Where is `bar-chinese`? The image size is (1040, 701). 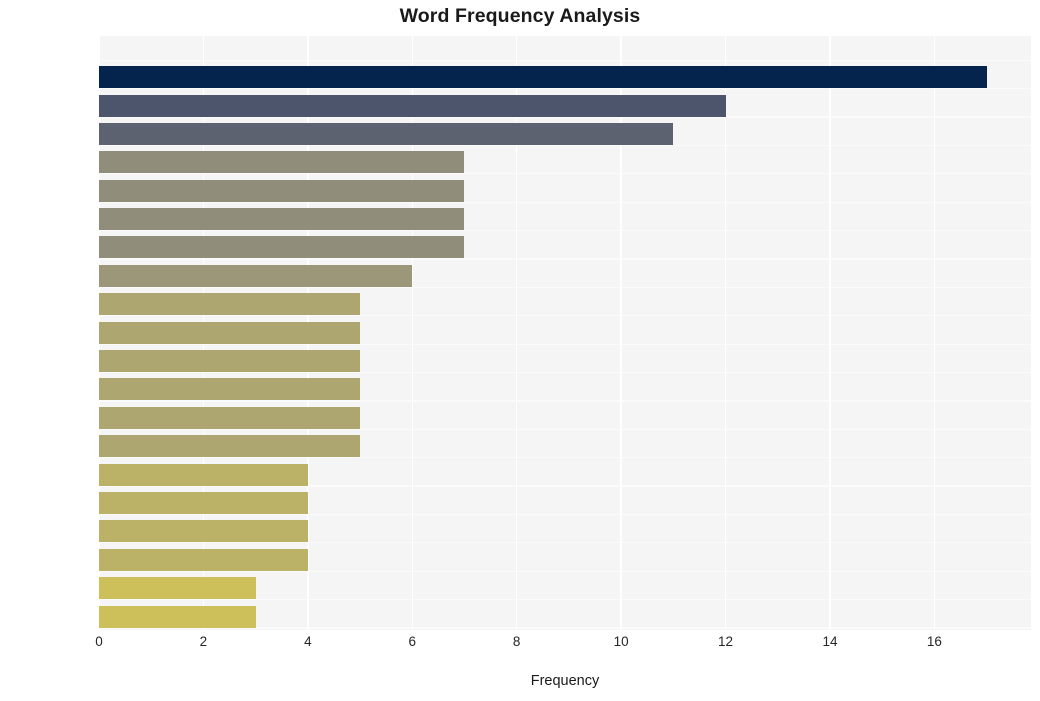
bar-chinese is located at coordinates (230, 446).